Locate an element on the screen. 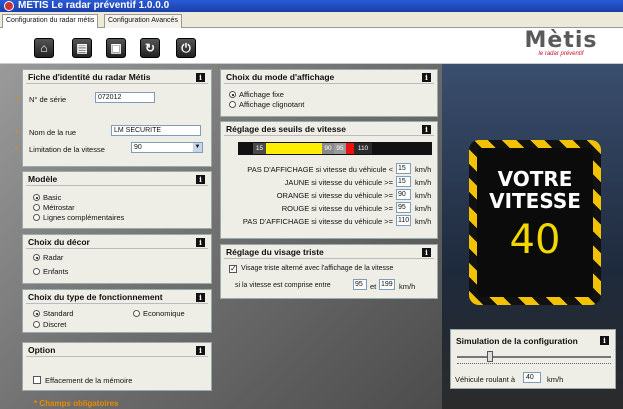 This screenshot has width=623, height=409. power-button: ⏻ is located at coordinates (186, 48).